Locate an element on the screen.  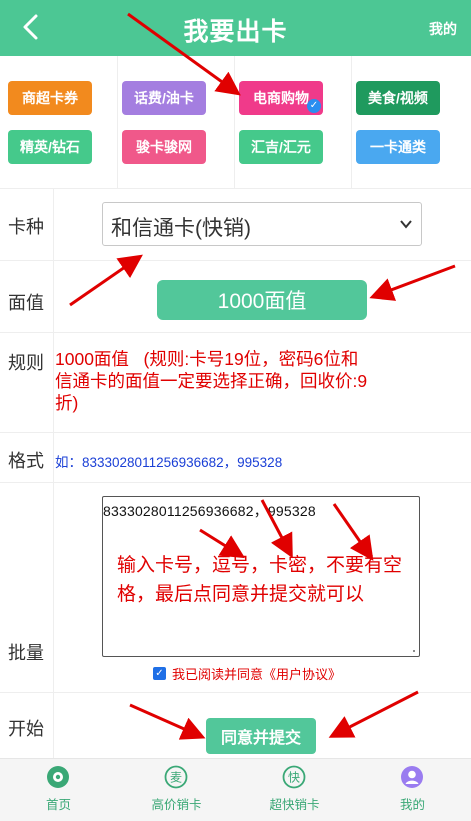
category-label: 汇吉/汇元 is located at coordinates (281, 147).